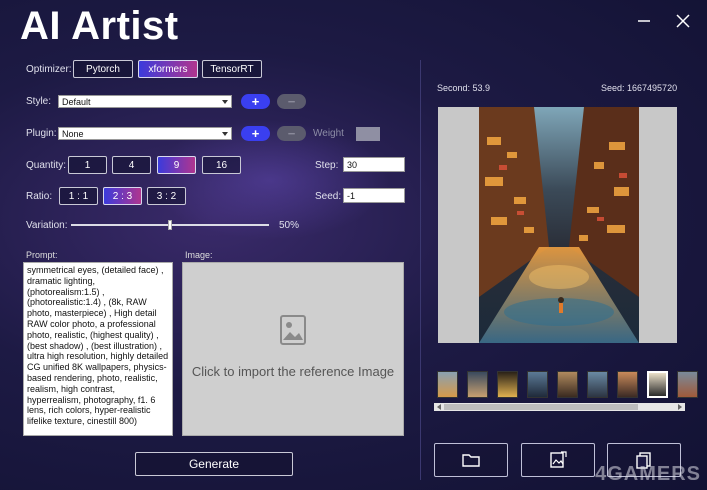 Image resolution: width=707 pixels, height=490 pixels. I want to click on variation-value: 50%, so click(289, 225).